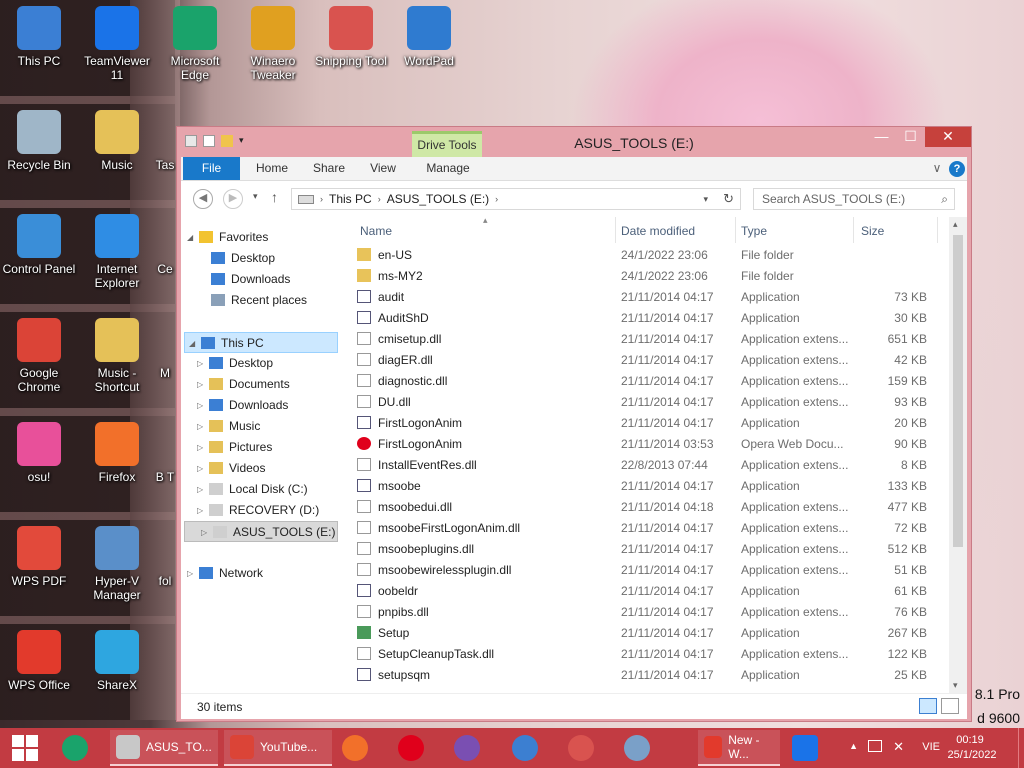 This screenshot has height=768, width=1024. Describe the element at coordinates (805, 748) in the screenshot. I see `taskbar-teamviewer` at that location.